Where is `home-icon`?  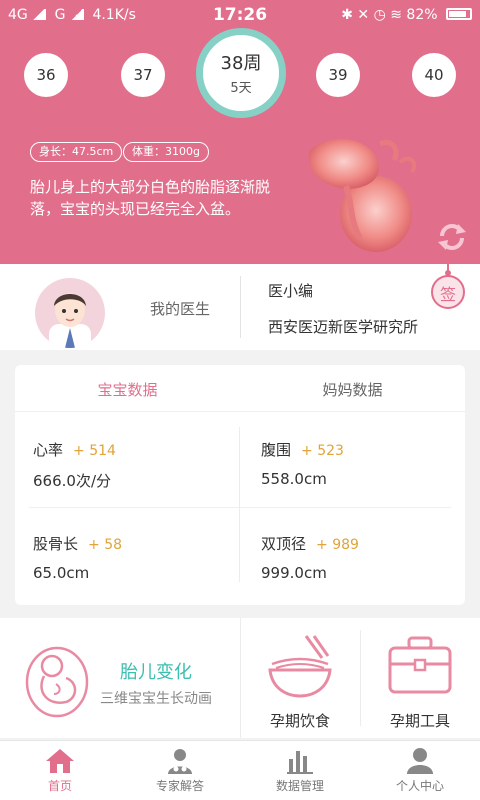 home-icon is located at coordinates (60, 761).